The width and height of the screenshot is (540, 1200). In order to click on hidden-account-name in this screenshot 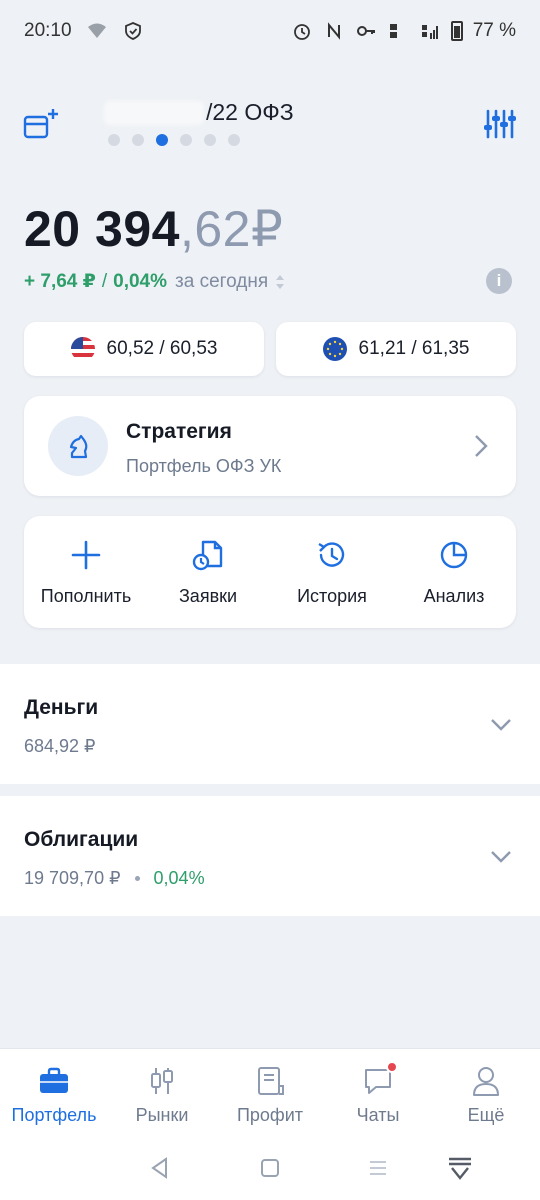, I will do `click(154, 112)`.